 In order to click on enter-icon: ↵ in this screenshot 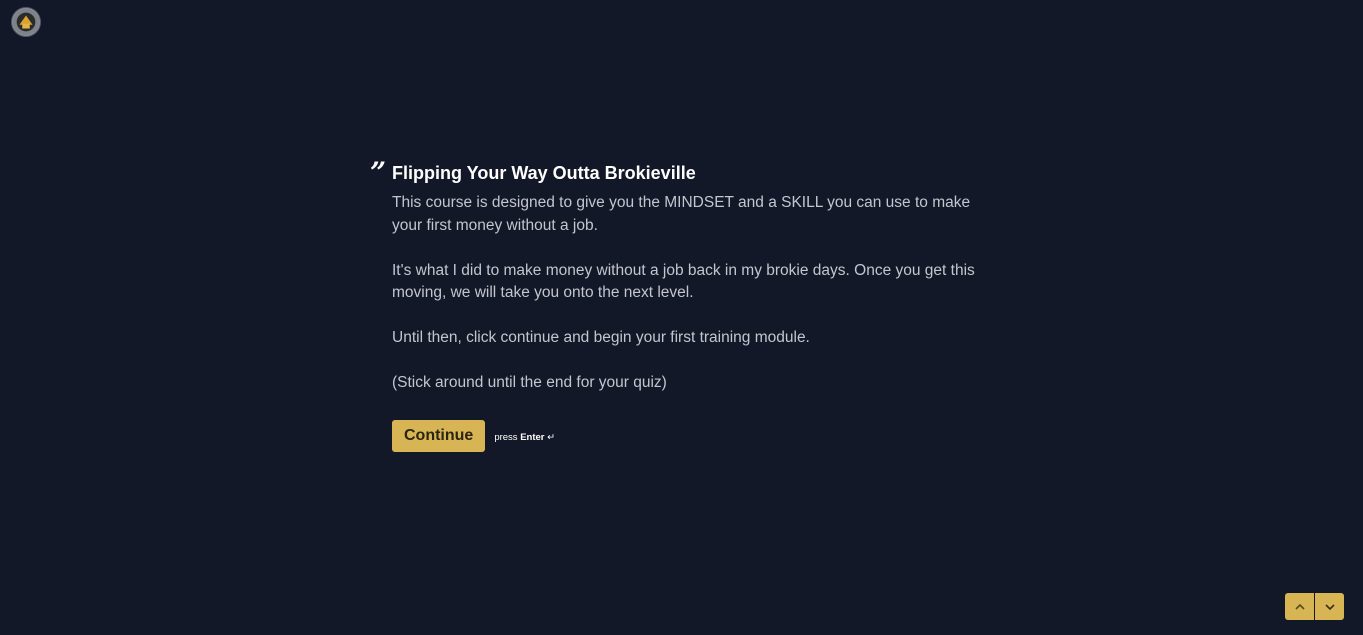, I will do `click(551, 437)`.